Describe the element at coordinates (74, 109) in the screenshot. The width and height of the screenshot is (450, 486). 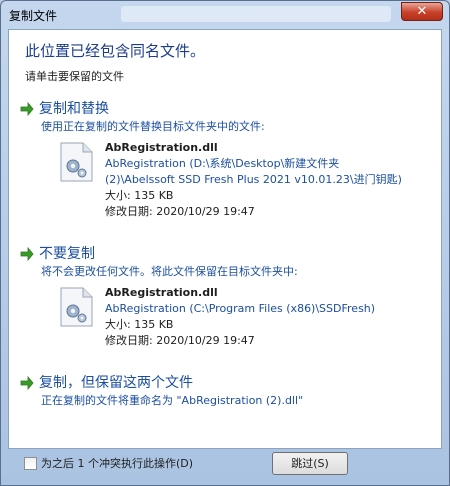
I see `option-title: 复制和替换` at that location.